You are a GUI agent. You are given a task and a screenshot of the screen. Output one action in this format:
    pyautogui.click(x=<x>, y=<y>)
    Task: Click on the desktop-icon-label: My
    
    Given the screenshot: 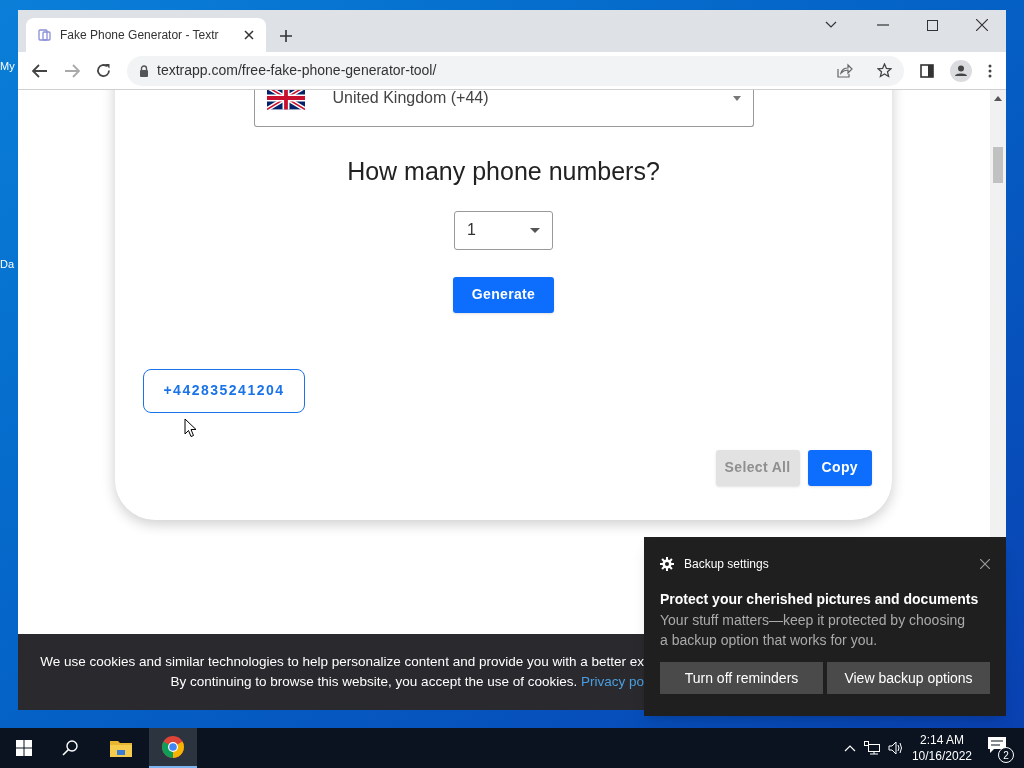 What is the action you would take?
    pyautogui.click(x=8, y=66)
    